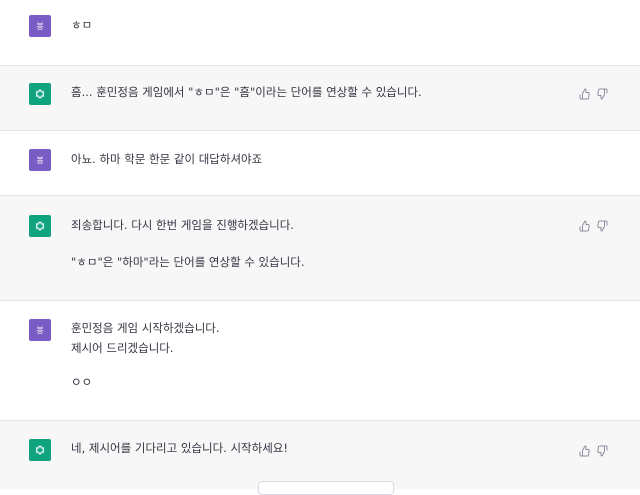 Image resolution: width=640 pixels, height=495 pixels. What do you see at coordinates (82, 25) in the screenshot?
I see `message-text: ㅎㅁ` at bounding box center [82, 25].